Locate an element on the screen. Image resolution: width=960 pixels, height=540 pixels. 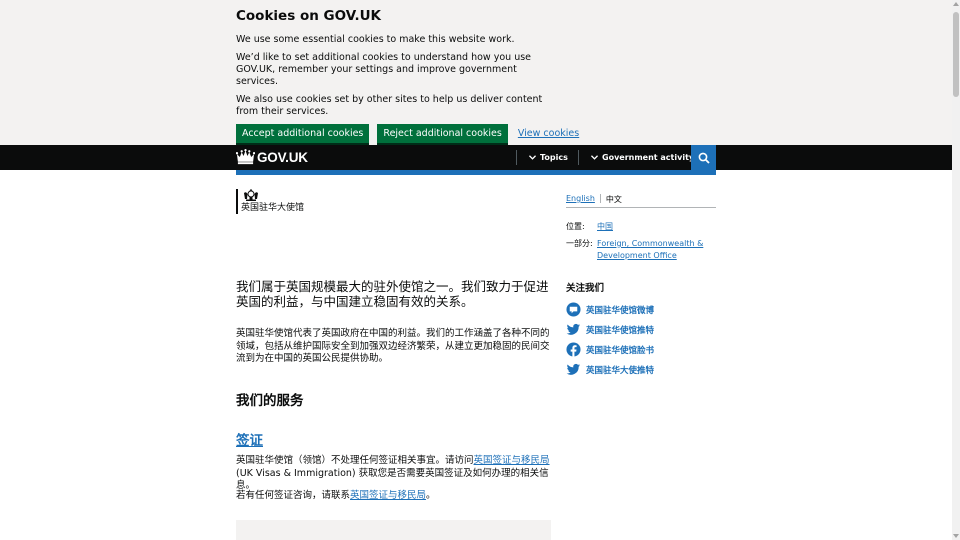
weibo-icon is located at coordinates (573, 309).